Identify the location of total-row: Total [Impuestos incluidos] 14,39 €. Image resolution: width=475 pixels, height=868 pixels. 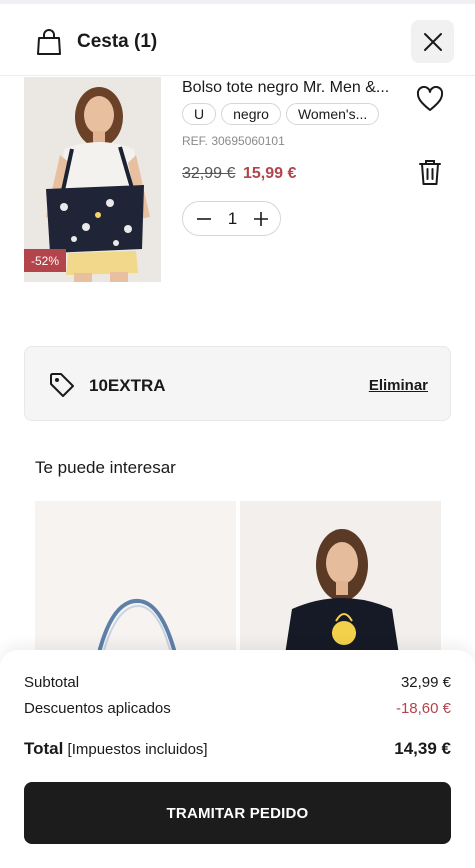
(237, 749).